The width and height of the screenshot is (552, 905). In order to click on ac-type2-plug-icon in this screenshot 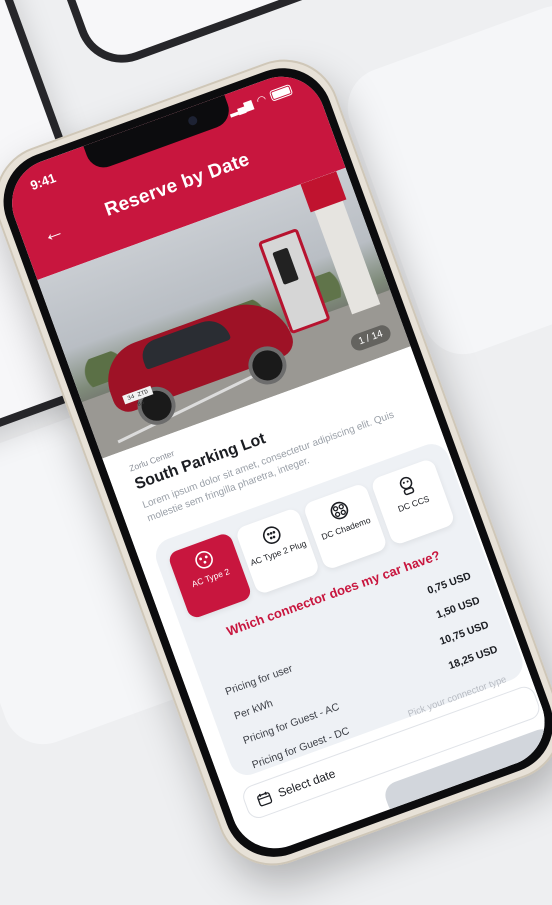, I will do `click(271, 535)`.